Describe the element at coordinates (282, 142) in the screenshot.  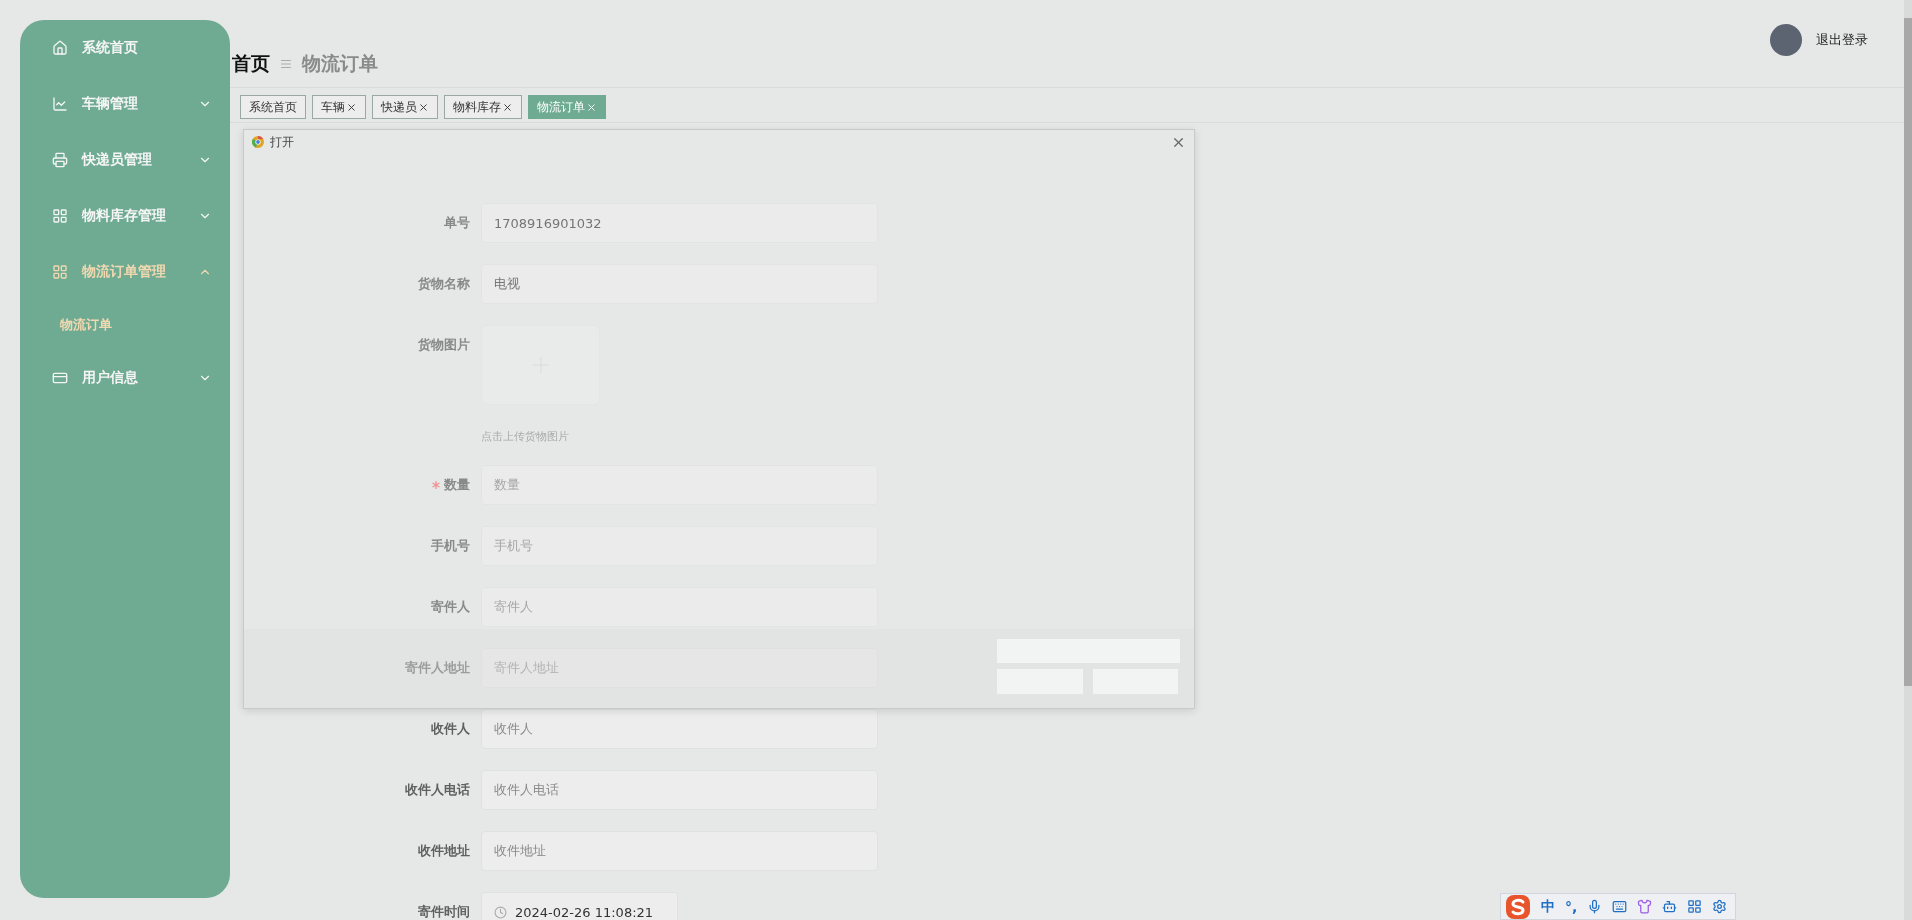
I see `dialog-title: 打开` at that location.